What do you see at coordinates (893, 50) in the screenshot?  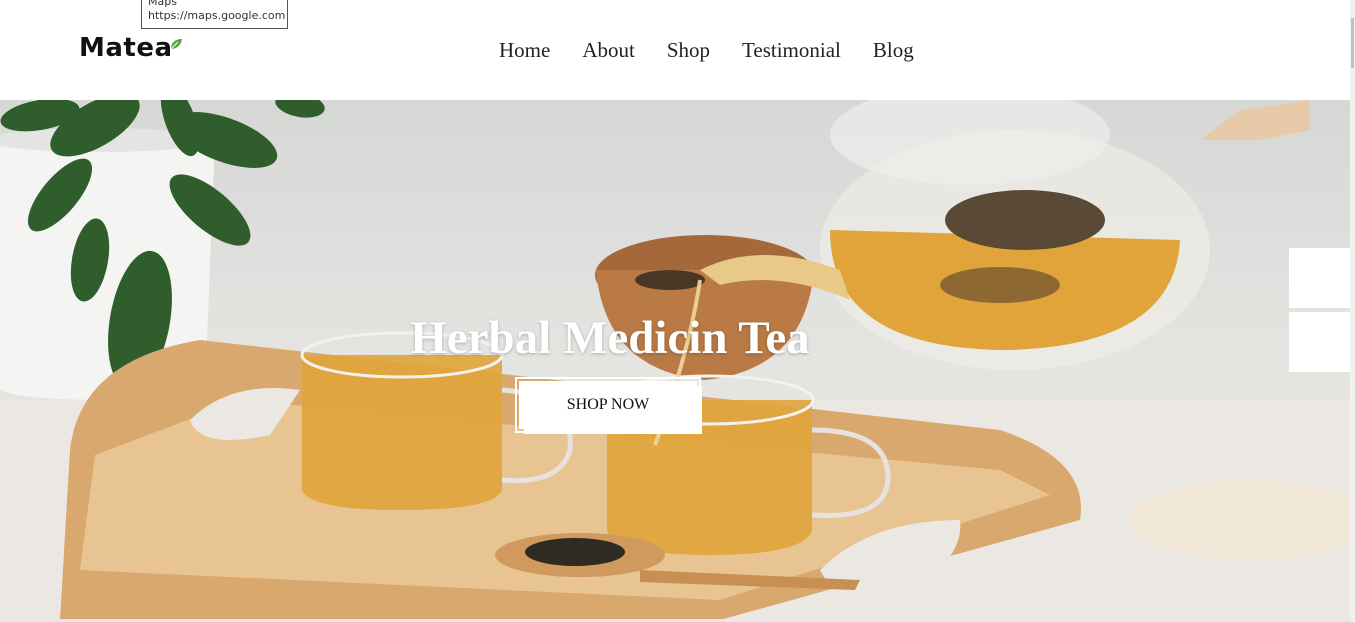 I see `nav-blog: Blog` at bounding box center [893, 50].